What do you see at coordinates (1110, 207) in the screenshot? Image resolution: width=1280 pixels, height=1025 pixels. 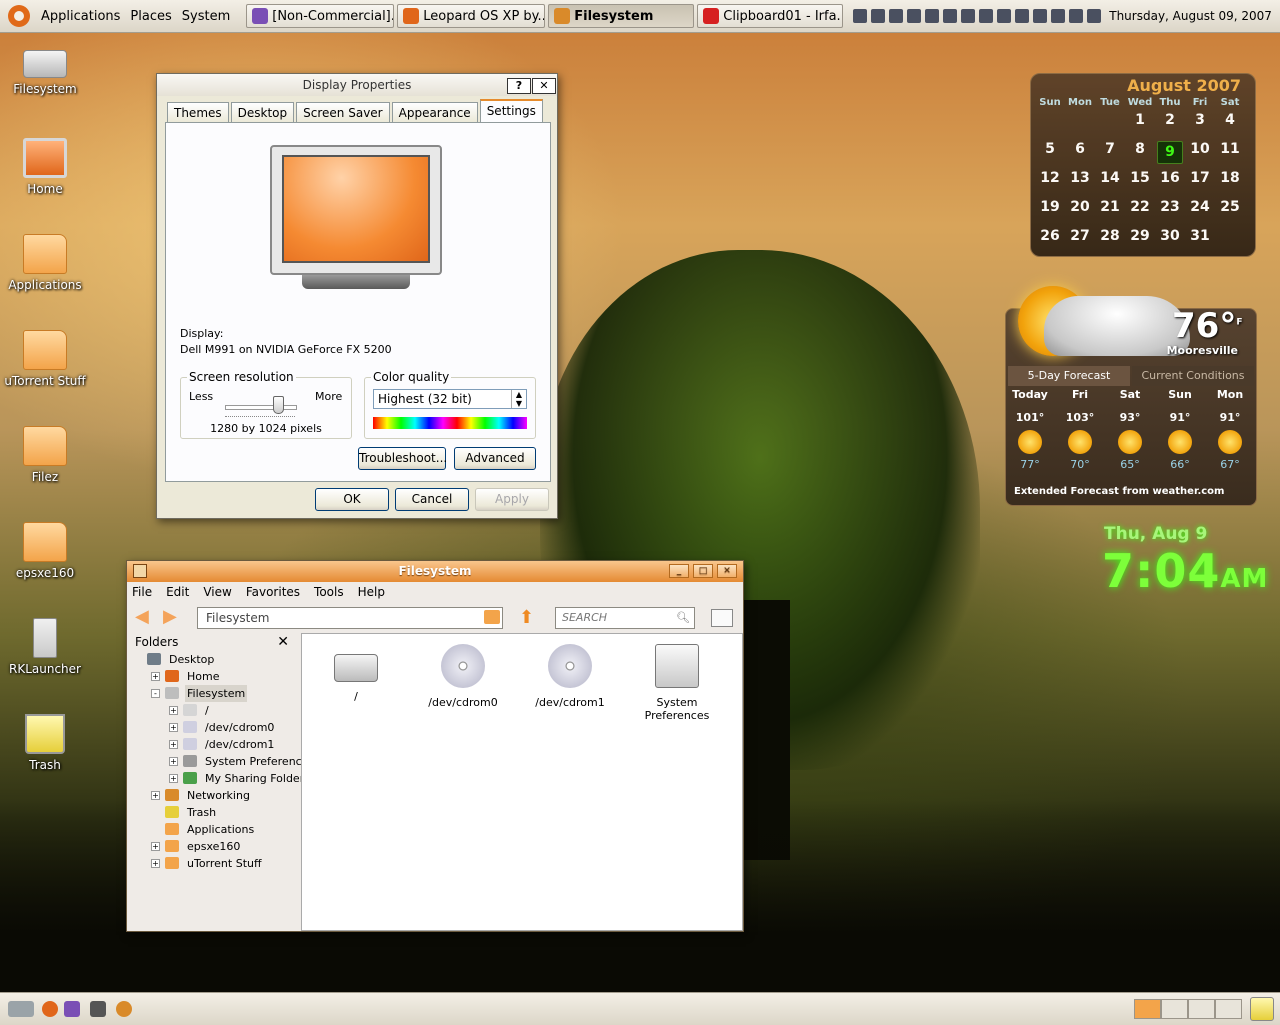 I see `calendar-day: 21` at bounding box center [1110, 207].